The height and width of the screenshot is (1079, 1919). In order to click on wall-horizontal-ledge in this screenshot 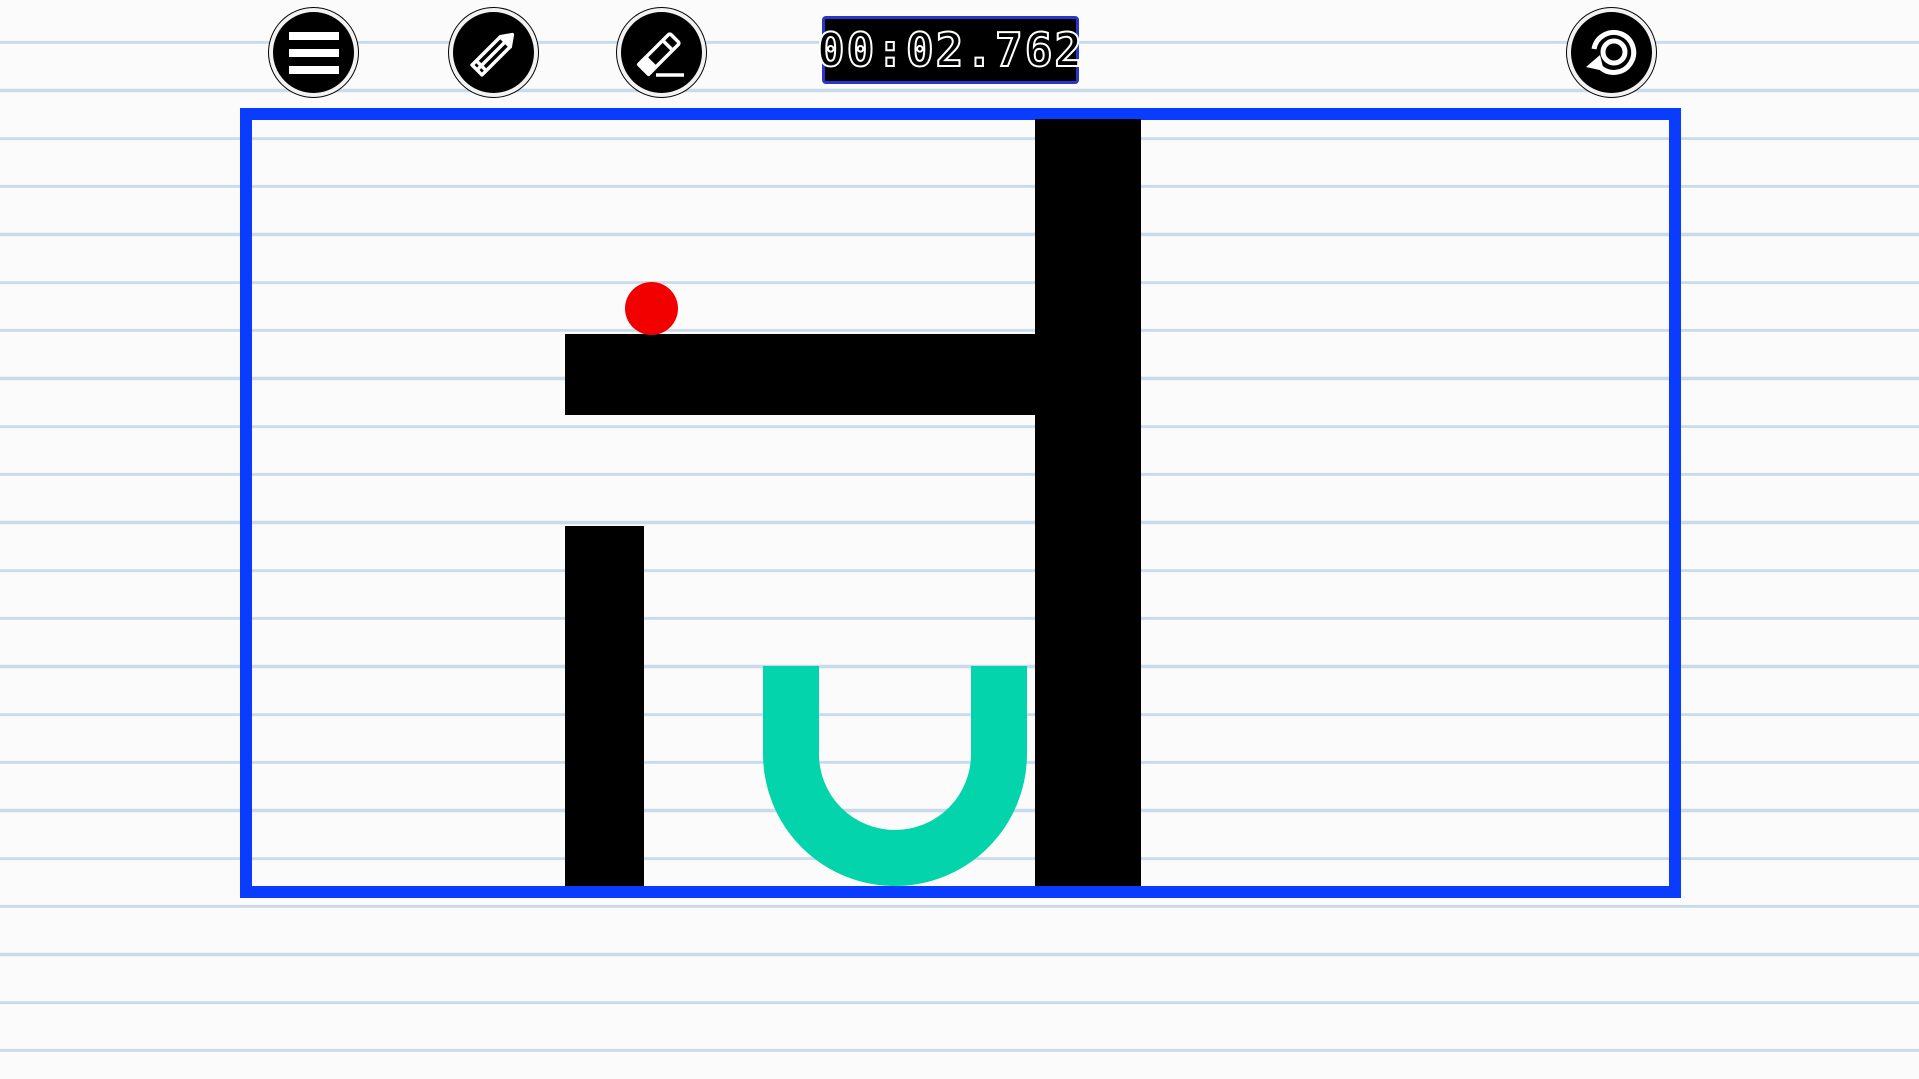, I will do `click(805, 374)`.